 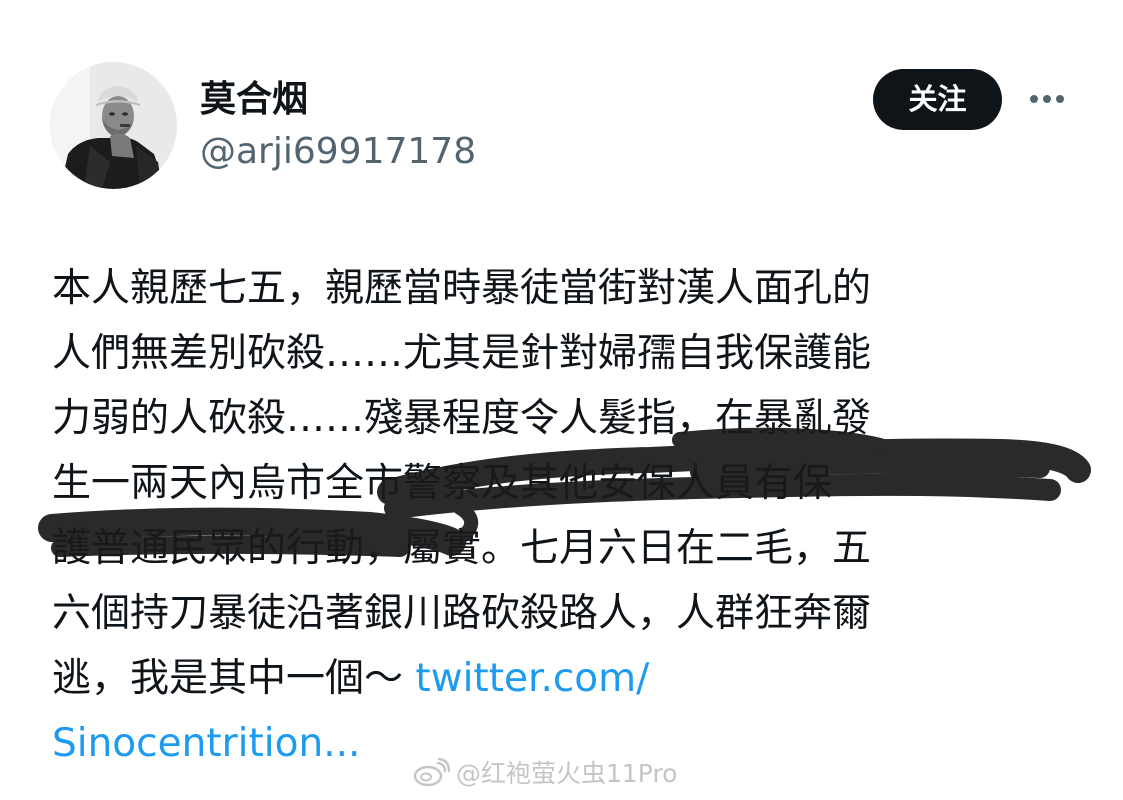 I want to click on tweet-line: 逃，我是其中一個～, so click(x=234, y=678).